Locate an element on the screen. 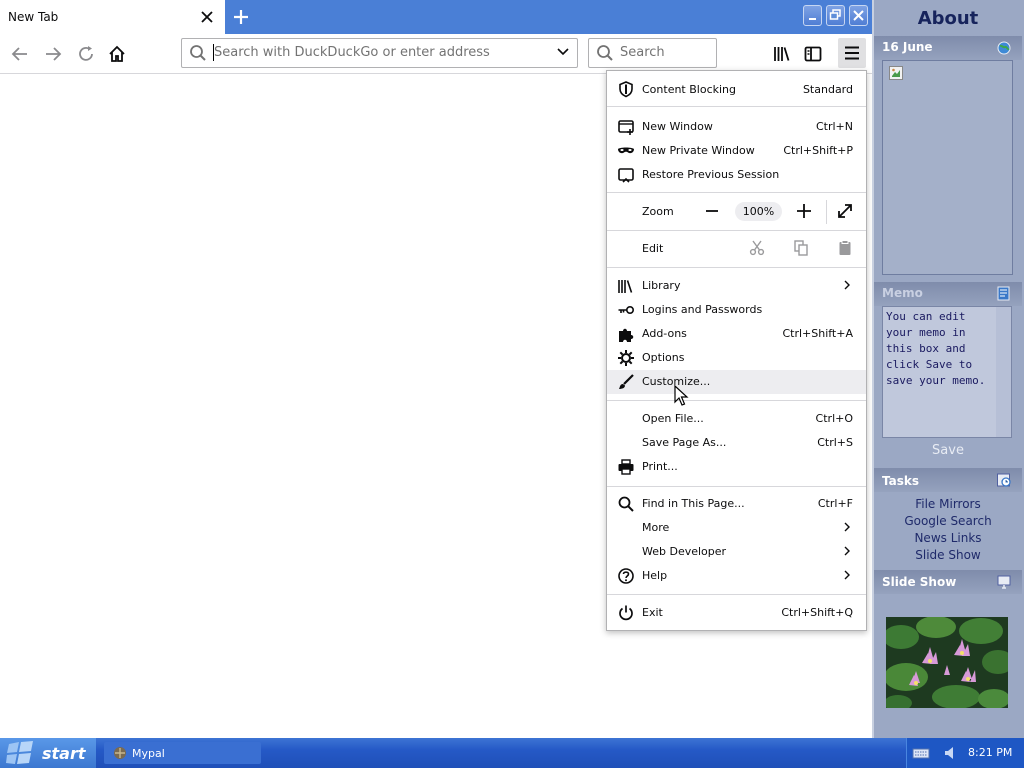 The width and height of the screenshot is (1024, 768). address-placeholder: Search with DuckDuckGo or enter address is located at coordinates (352, 52).